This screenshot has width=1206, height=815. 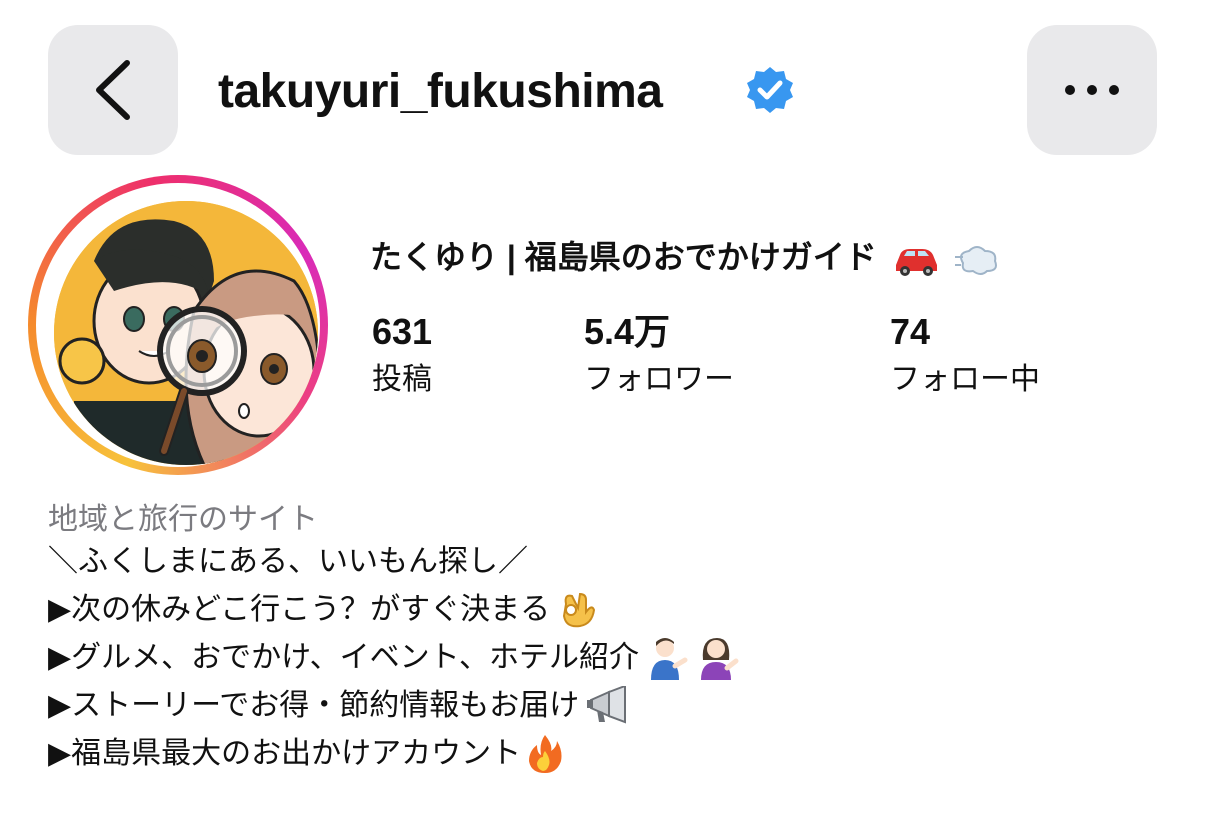 I want to click on profile-category: 地域と旅行のサイト, so click(x=183, y=519).